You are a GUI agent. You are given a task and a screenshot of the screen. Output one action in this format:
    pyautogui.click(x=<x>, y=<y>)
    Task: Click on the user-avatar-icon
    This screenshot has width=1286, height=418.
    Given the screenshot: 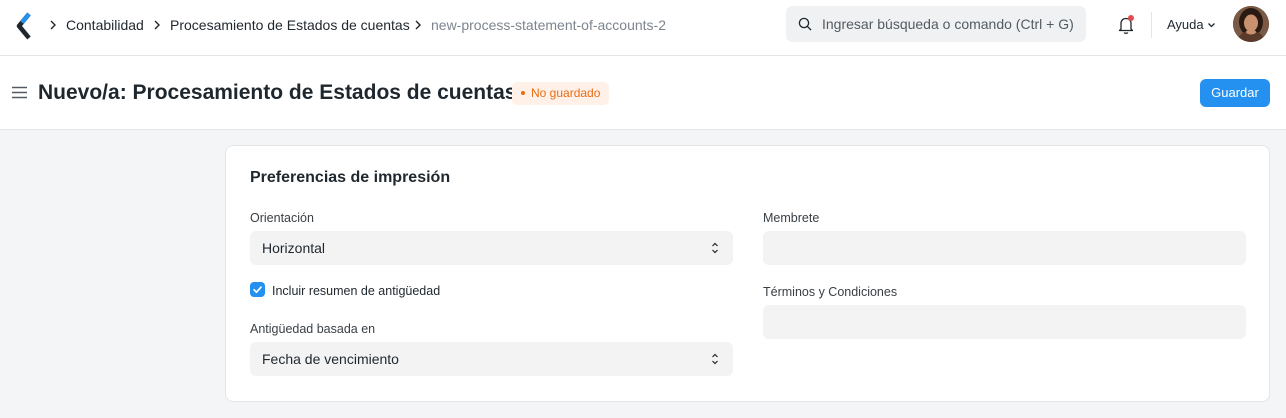 What is the action you would take?
    pyautogui.click(x=1251, y=24)
    